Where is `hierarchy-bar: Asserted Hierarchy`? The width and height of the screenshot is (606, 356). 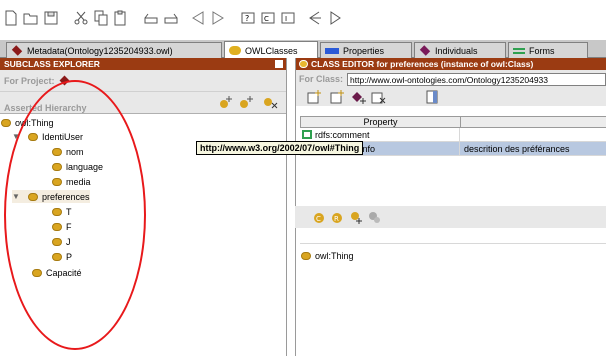
hierarchy-bar: Asserted Hierarchy is located at coordinates (143, 103).